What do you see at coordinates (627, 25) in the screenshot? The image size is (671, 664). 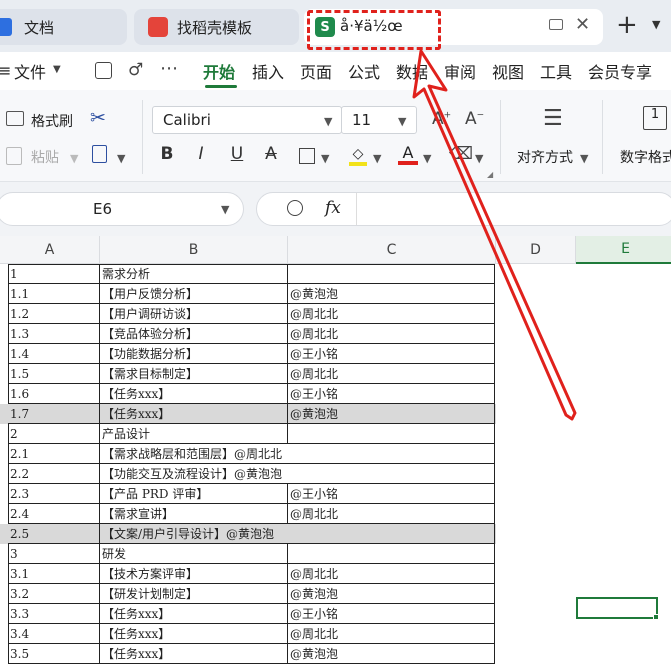 I see `new-tab-button: +` at bounding box center [627, 25].